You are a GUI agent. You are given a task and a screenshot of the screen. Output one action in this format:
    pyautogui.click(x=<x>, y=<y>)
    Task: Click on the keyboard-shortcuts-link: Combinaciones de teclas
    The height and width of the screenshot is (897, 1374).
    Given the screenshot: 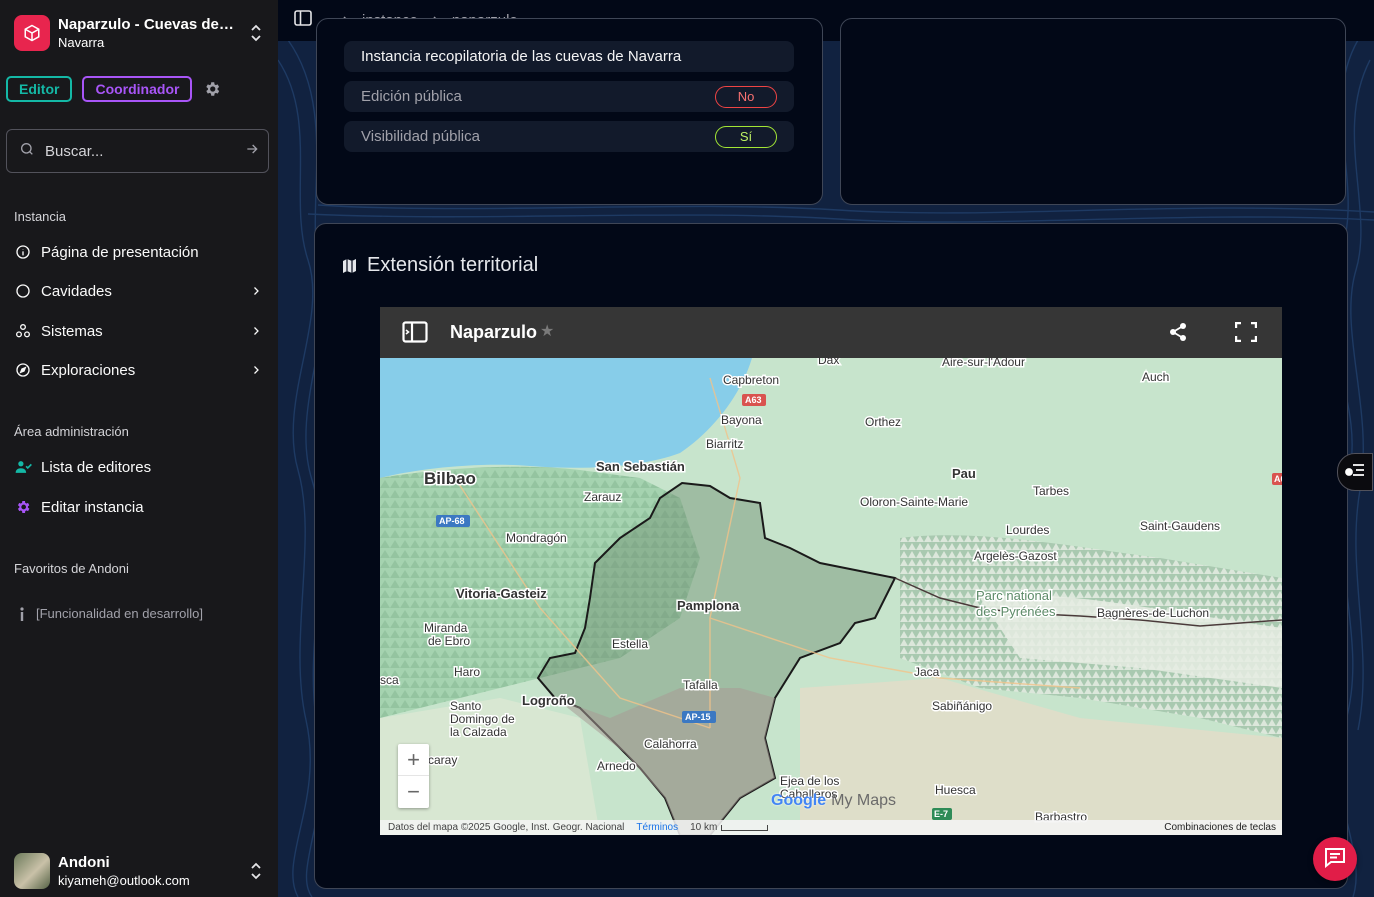 What is the action you would take?
    pyautogui.click(x=1220, y=827)
    